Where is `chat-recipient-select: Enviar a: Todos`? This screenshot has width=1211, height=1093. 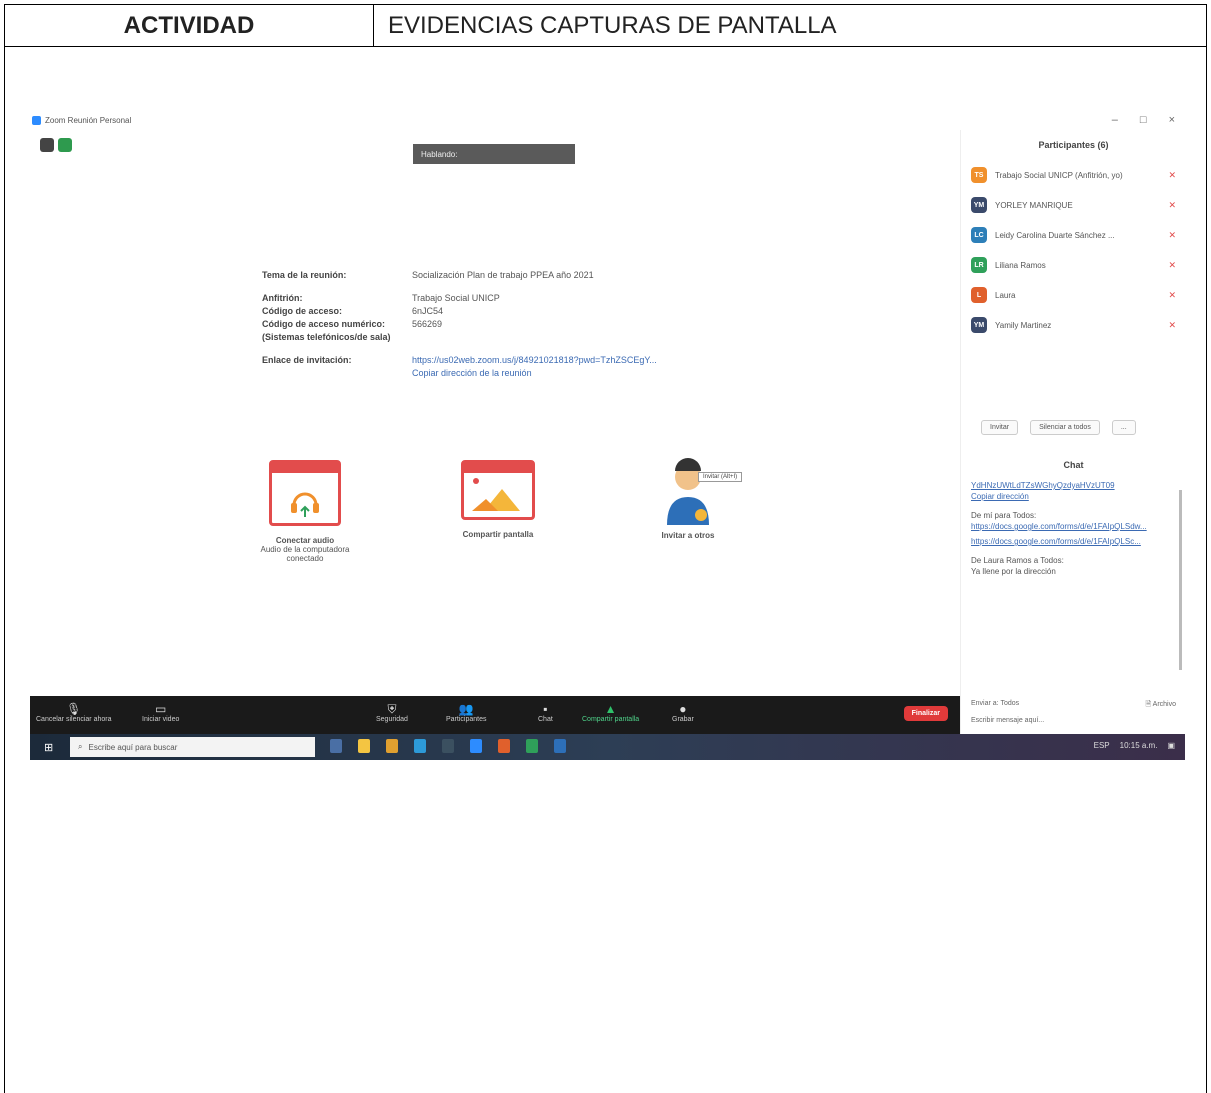 chat-recipient-select: Enviar a: Todos is located at coordinates (995, 705).